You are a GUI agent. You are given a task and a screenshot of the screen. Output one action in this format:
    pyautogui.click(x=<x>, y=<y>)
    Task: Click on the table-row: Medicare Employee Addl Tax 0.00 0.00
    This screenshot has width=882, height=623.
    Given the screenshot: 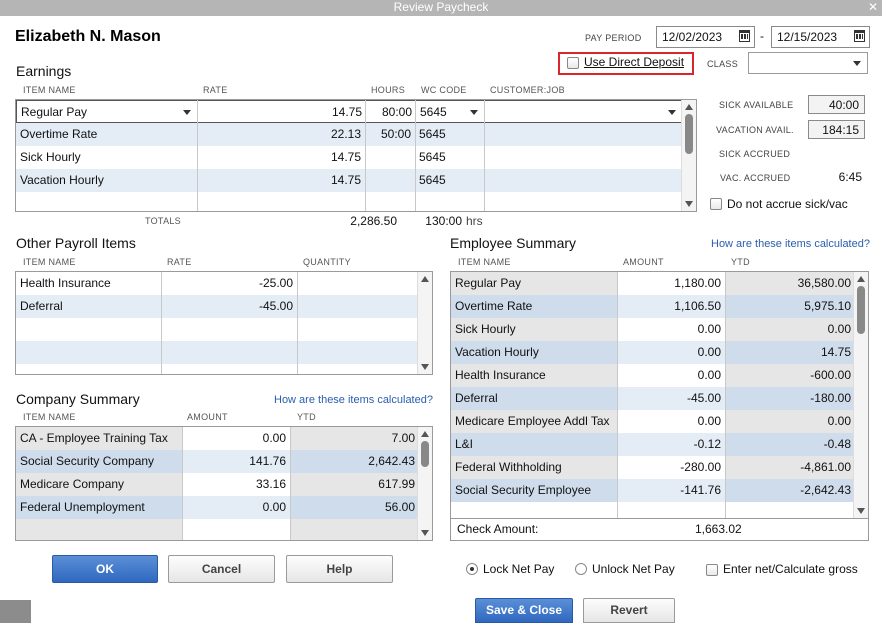 What is the action you would take?
    pyautogui.click(x=653, y=421)
    